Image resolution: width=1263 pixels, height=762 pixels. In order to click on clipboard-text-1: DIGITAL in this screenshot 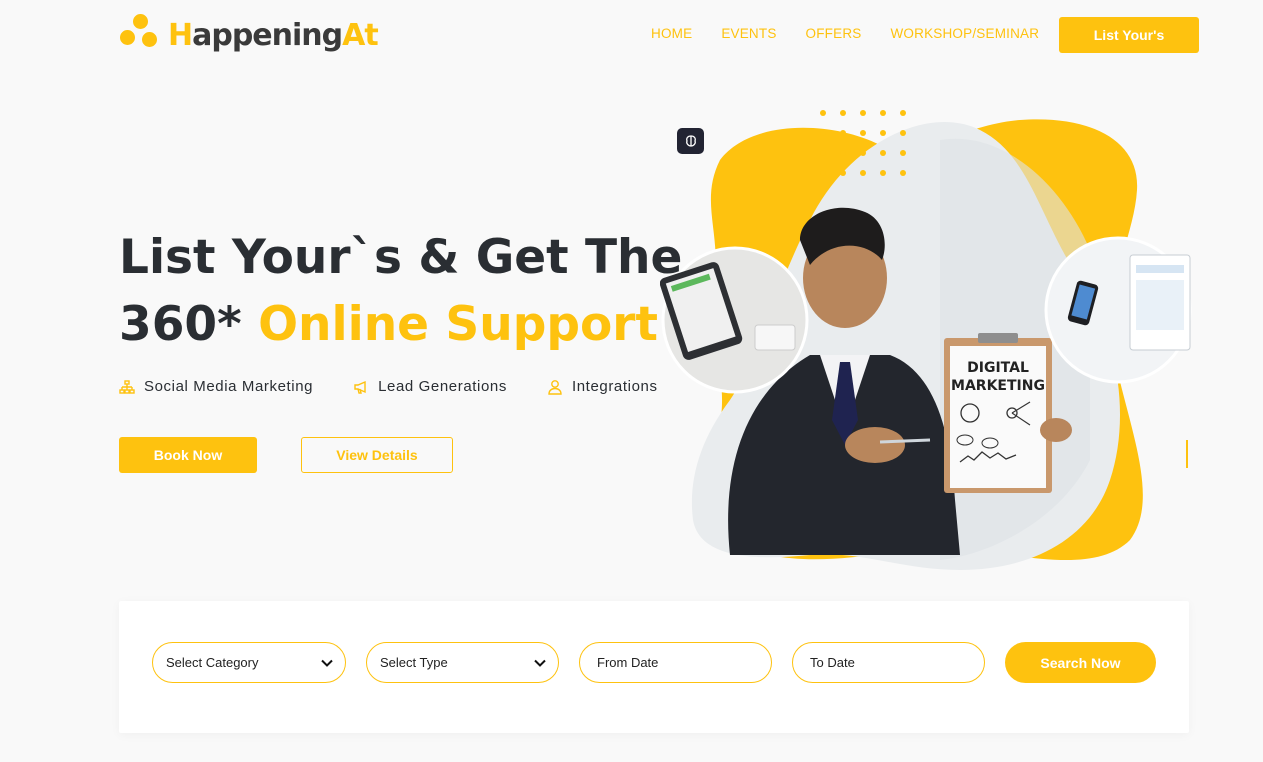, I will do `click(998, 368)`.